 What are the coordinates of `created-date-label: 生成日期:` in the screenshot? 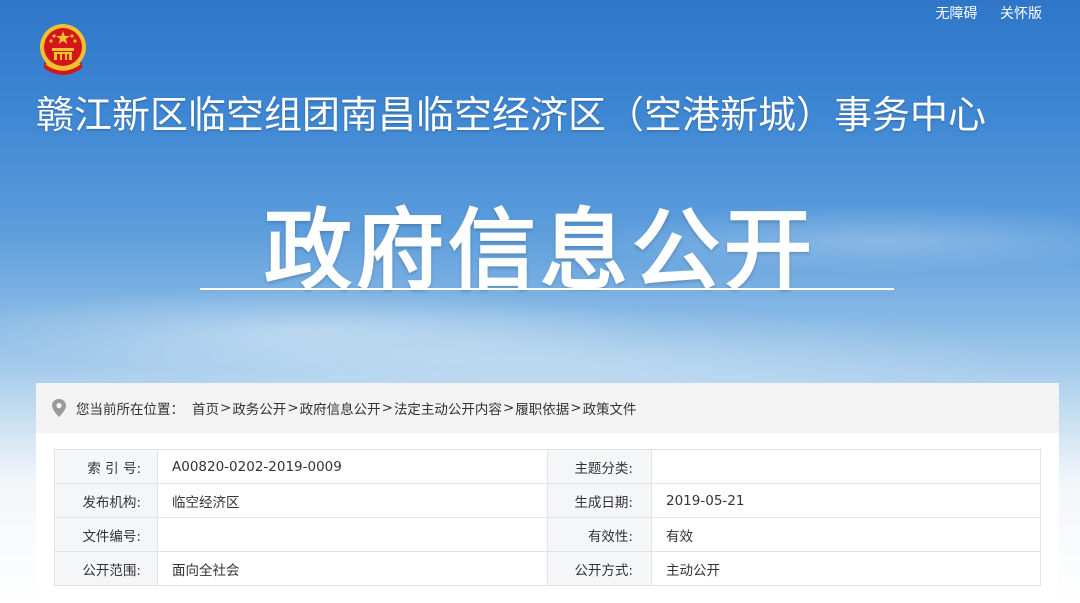 It's located at (599, 500).